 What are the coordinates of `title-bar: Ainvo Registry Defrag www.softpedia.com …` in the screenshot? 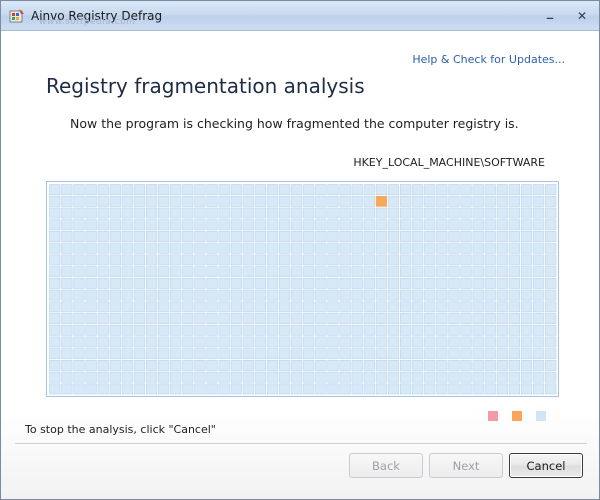 It's located at (300, 16).